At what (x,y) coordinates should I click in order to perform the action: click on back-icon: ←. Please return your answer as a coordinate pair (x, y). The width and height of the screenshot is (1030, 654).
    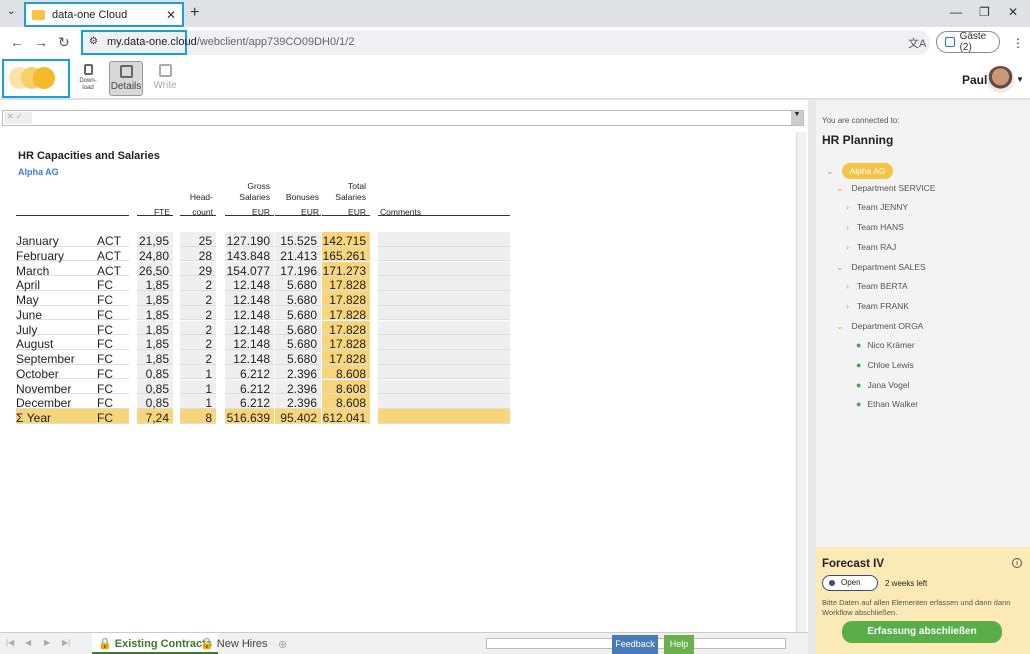
    Looking at the image, I should click on (17, 42).